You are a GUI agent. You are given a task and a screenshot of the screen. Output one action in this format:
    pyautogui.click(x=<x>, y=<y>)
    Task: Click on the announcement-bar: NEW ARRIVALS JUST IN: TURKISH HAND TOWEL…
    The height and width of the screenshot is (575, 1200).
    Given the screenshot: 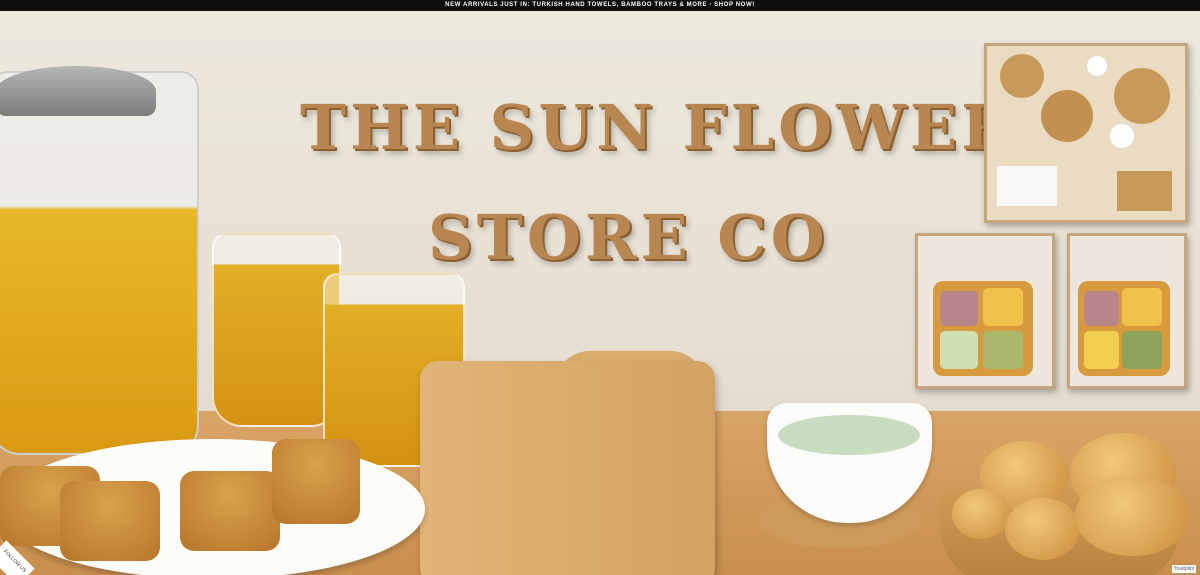 What is the action you would take?
    pyautogui.click(x=600, y=5)
    